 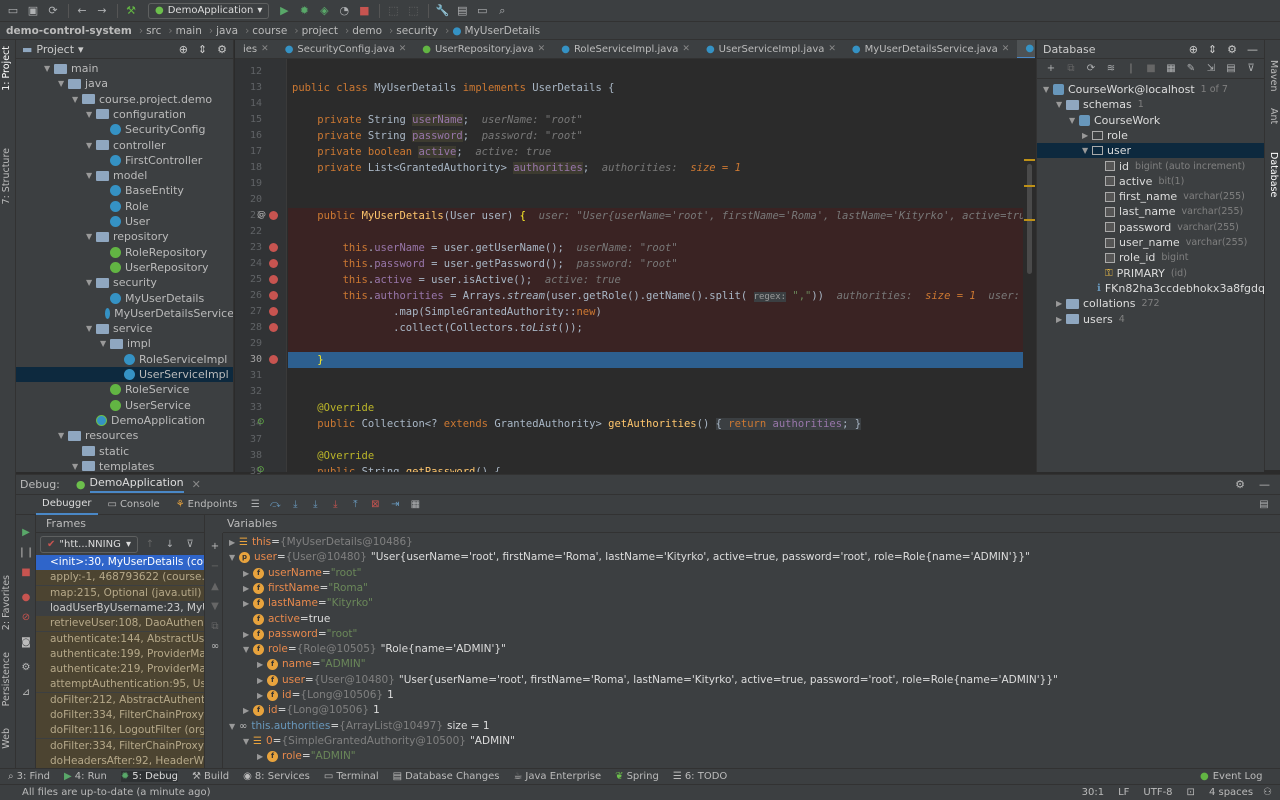 I want to click on run-icon: ▶, so click(x=284, y=11).